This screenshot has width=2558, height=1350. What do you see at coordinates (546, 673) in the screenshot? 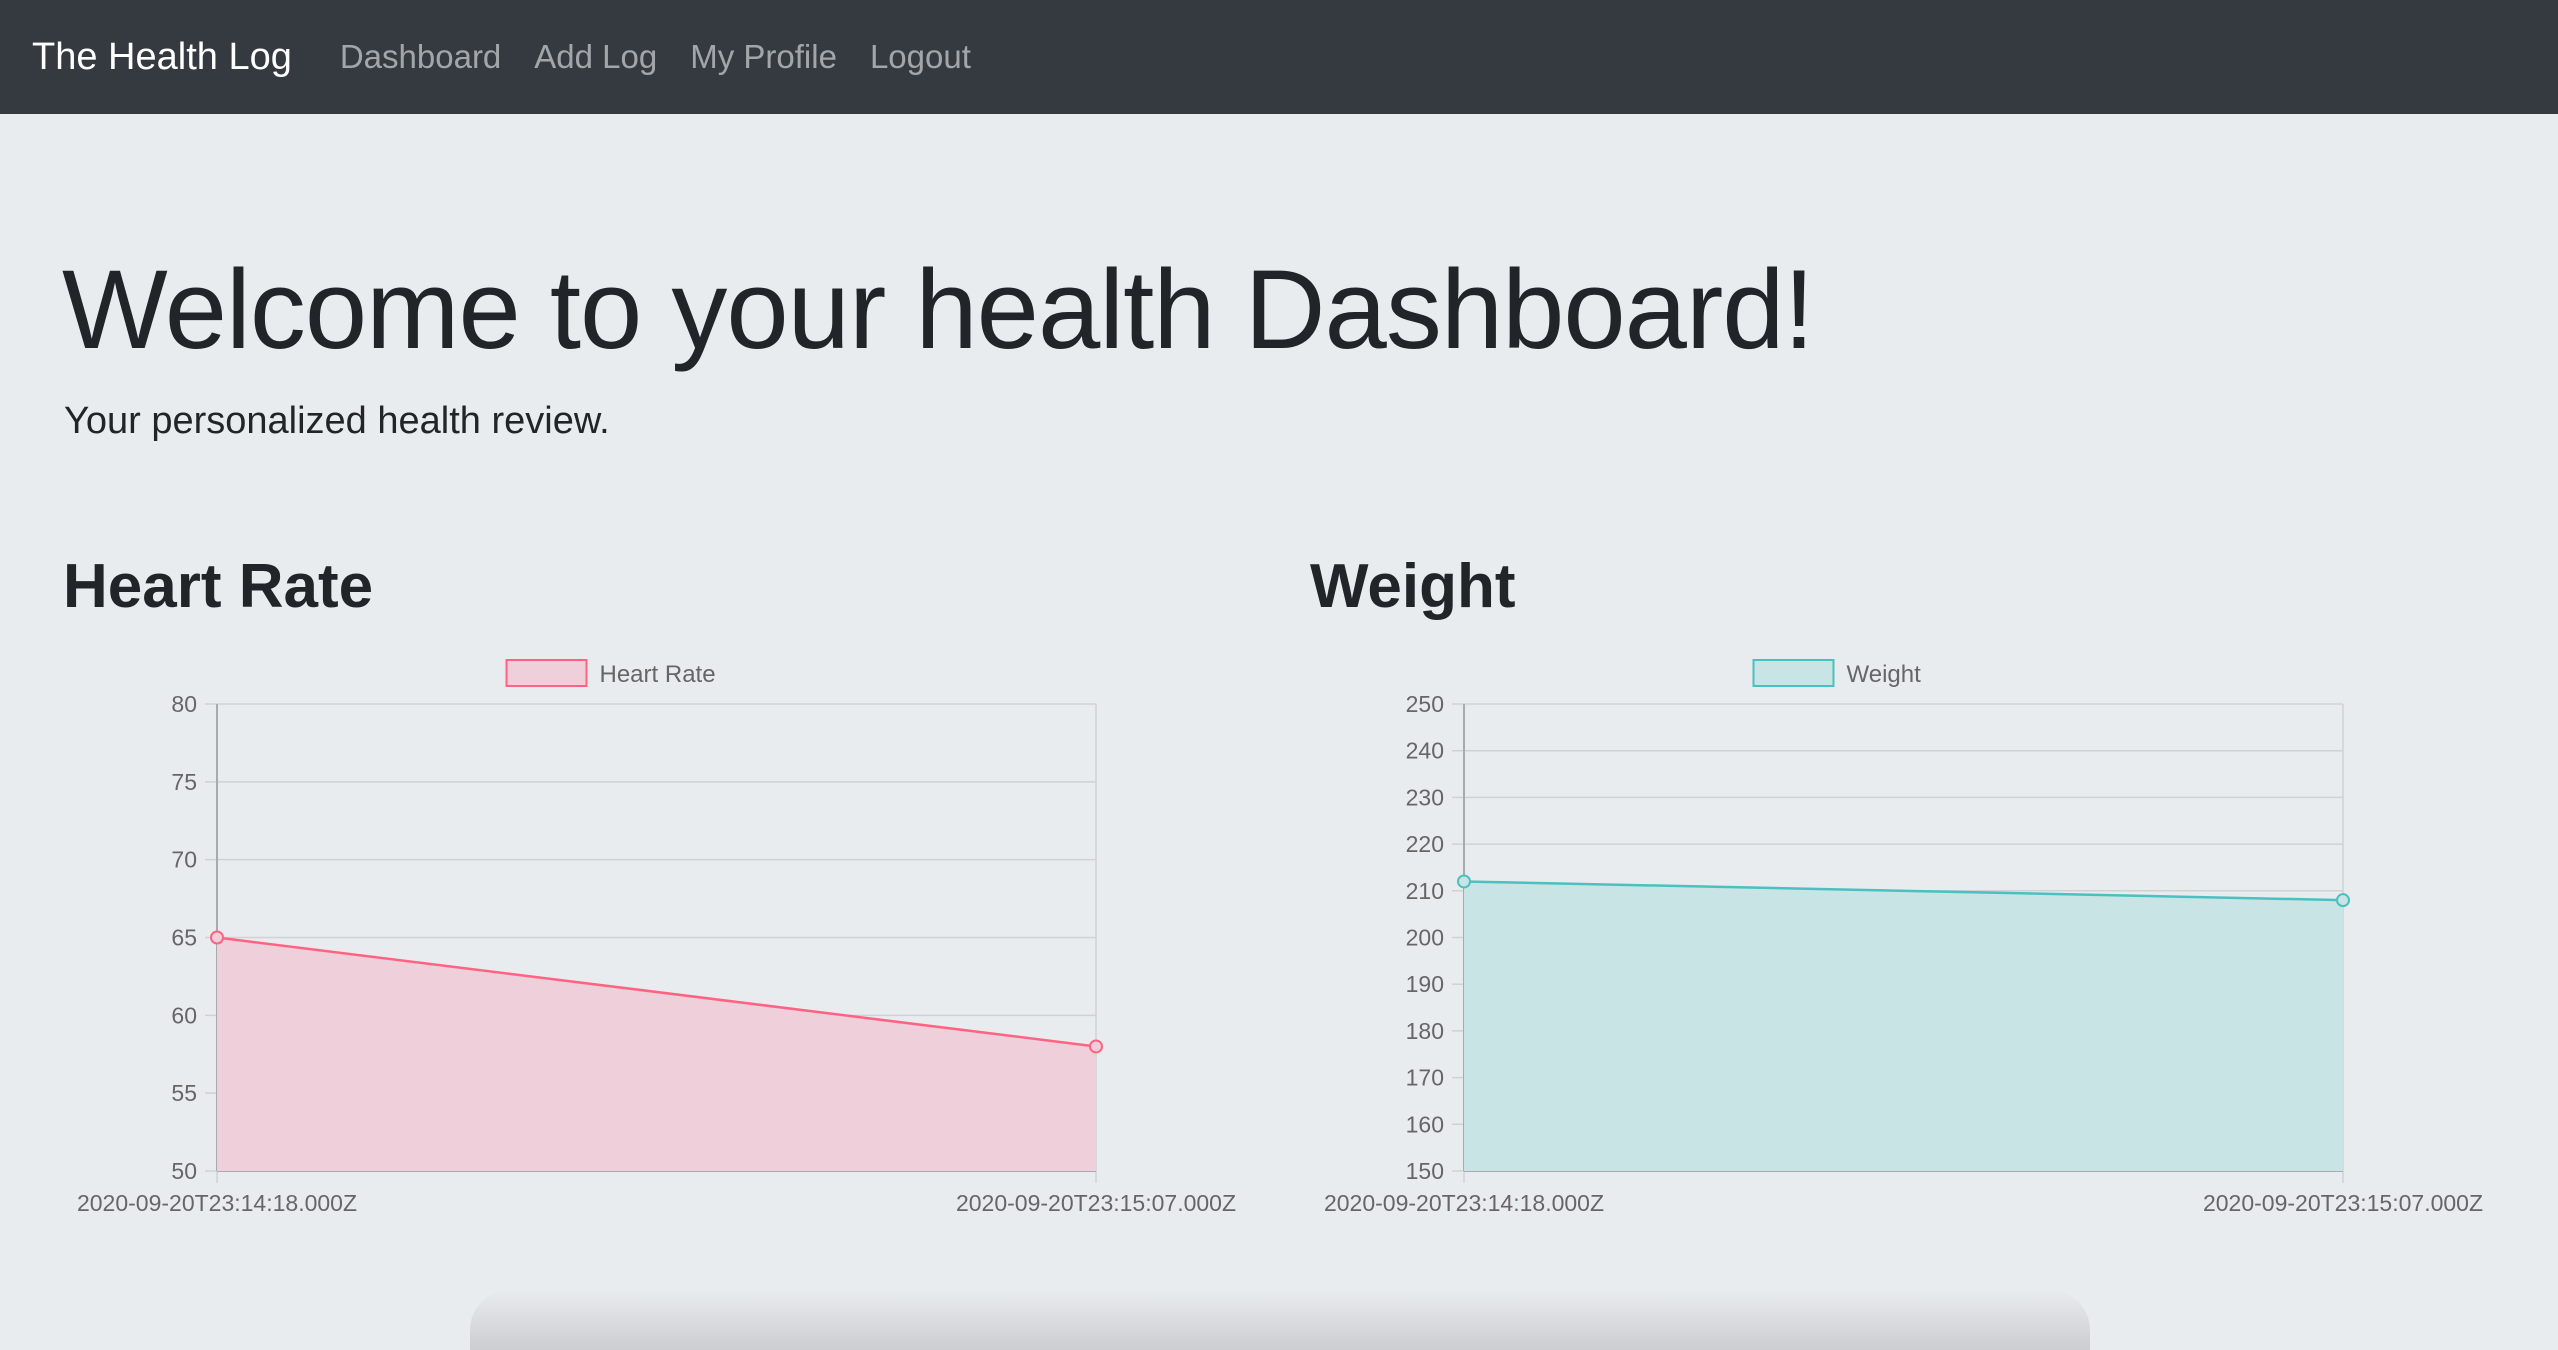
I see `heart-rate-legend-swatch` at bounding box center [546, 673].